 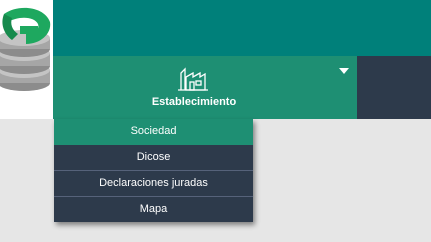 I want to click on menu-item-mapa: Mapa, so click(x=153, y=209).